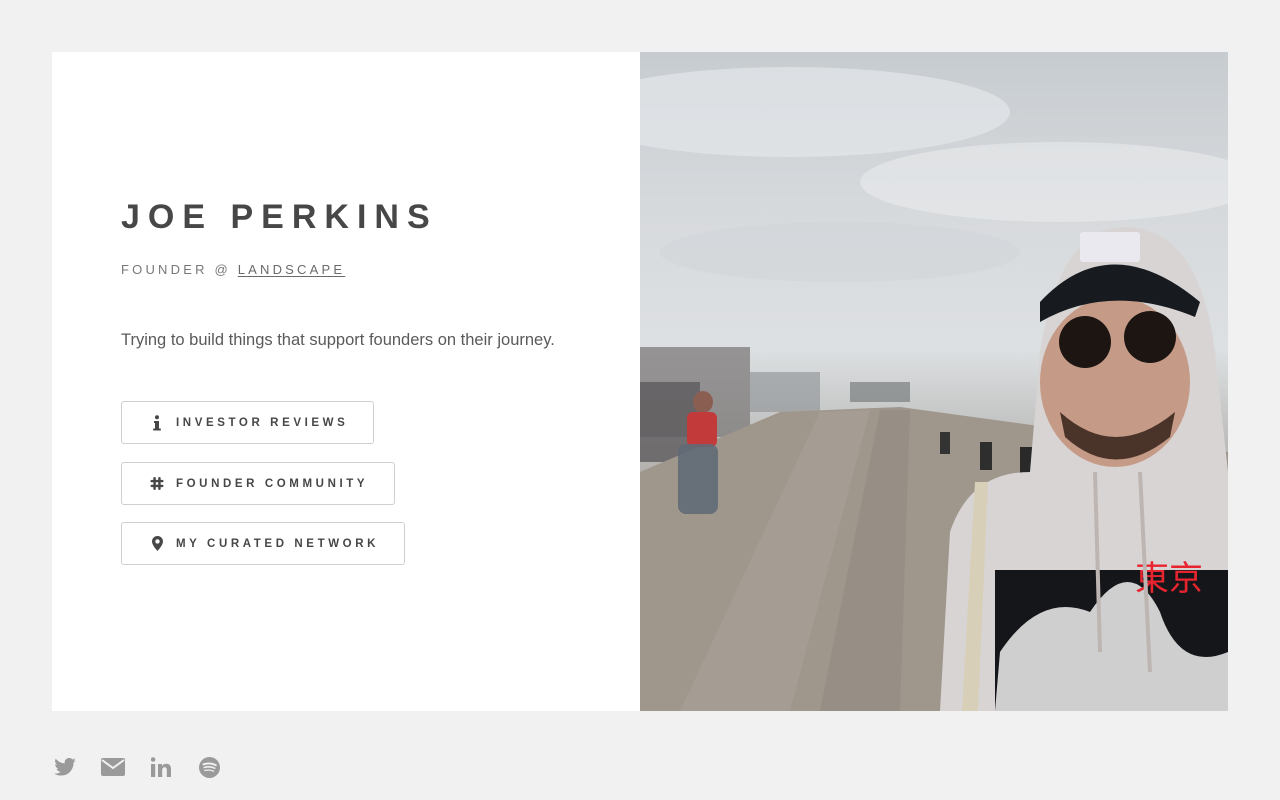 The height and width of the screenshot is (800, 1280). What do you see at coordinates (292, 269) in the screenshot?
I see `company-link: LANDSCAPE` at bounding box center [292, 269].